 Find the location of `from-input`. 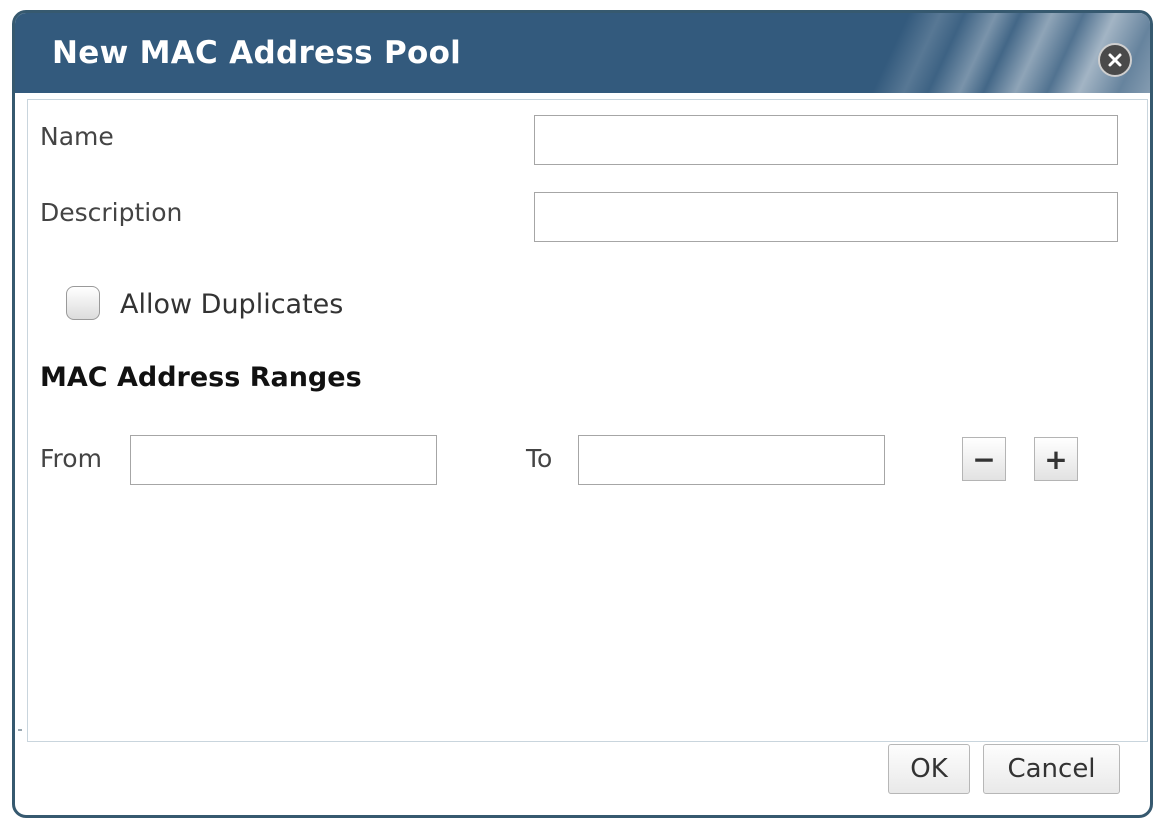

from-input is located at coordinates (283, 460).